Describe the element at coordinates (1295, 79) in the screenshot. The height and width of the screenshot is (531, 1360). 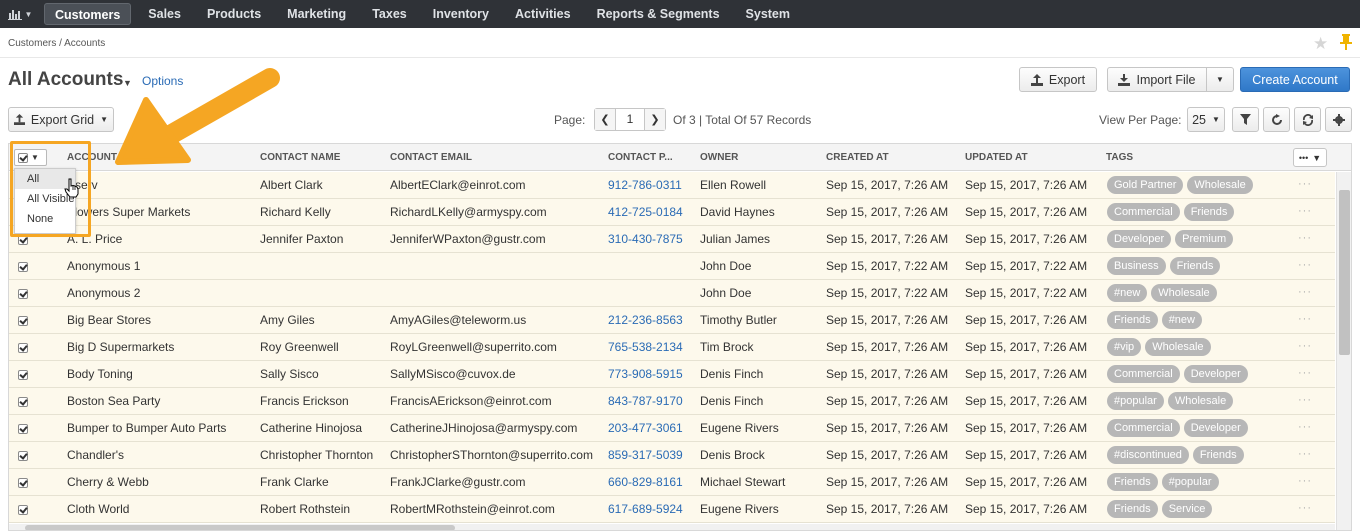
I see `create-account-button: Create Account` at that location.